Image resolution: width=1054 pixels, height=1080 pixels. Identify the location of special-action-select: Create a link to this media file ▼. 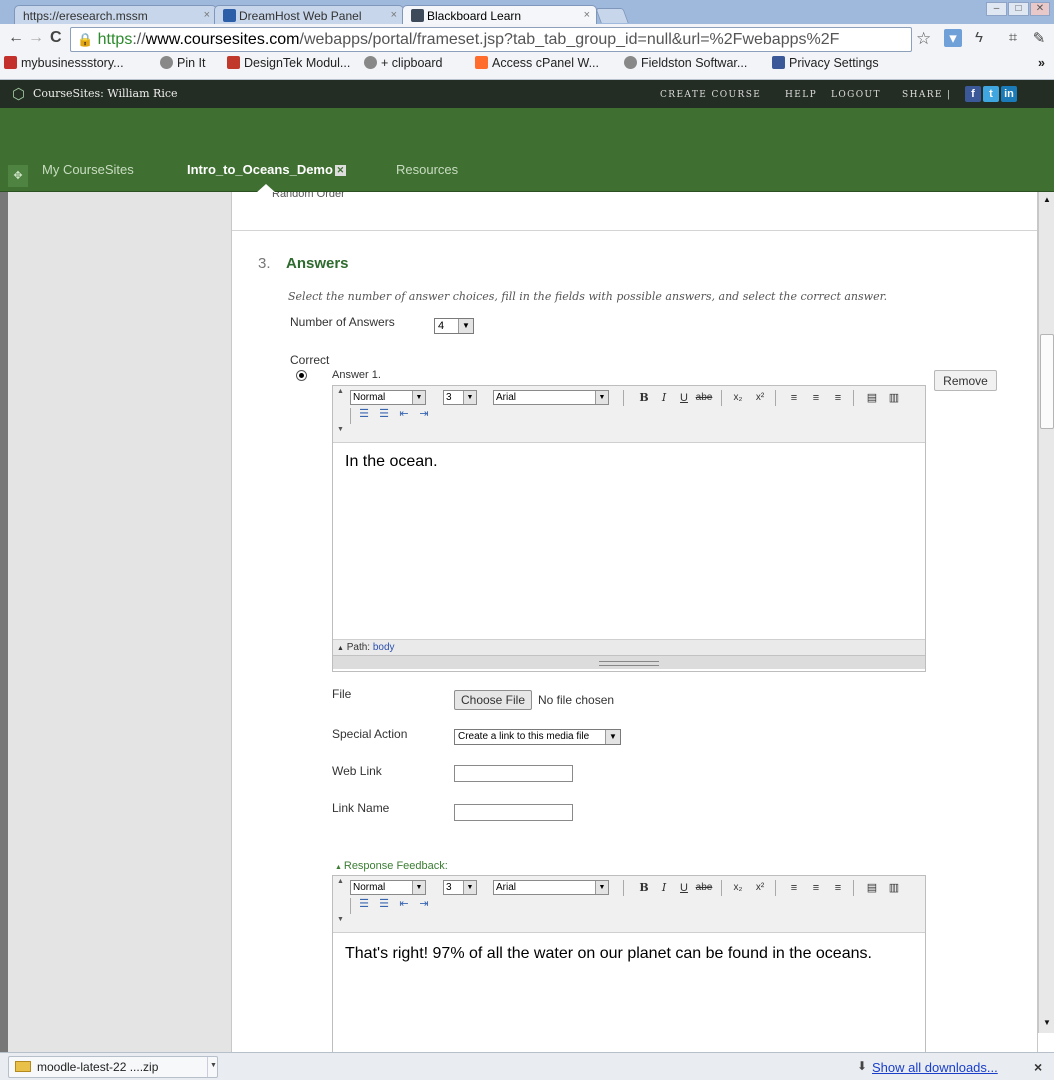
(537, 737).